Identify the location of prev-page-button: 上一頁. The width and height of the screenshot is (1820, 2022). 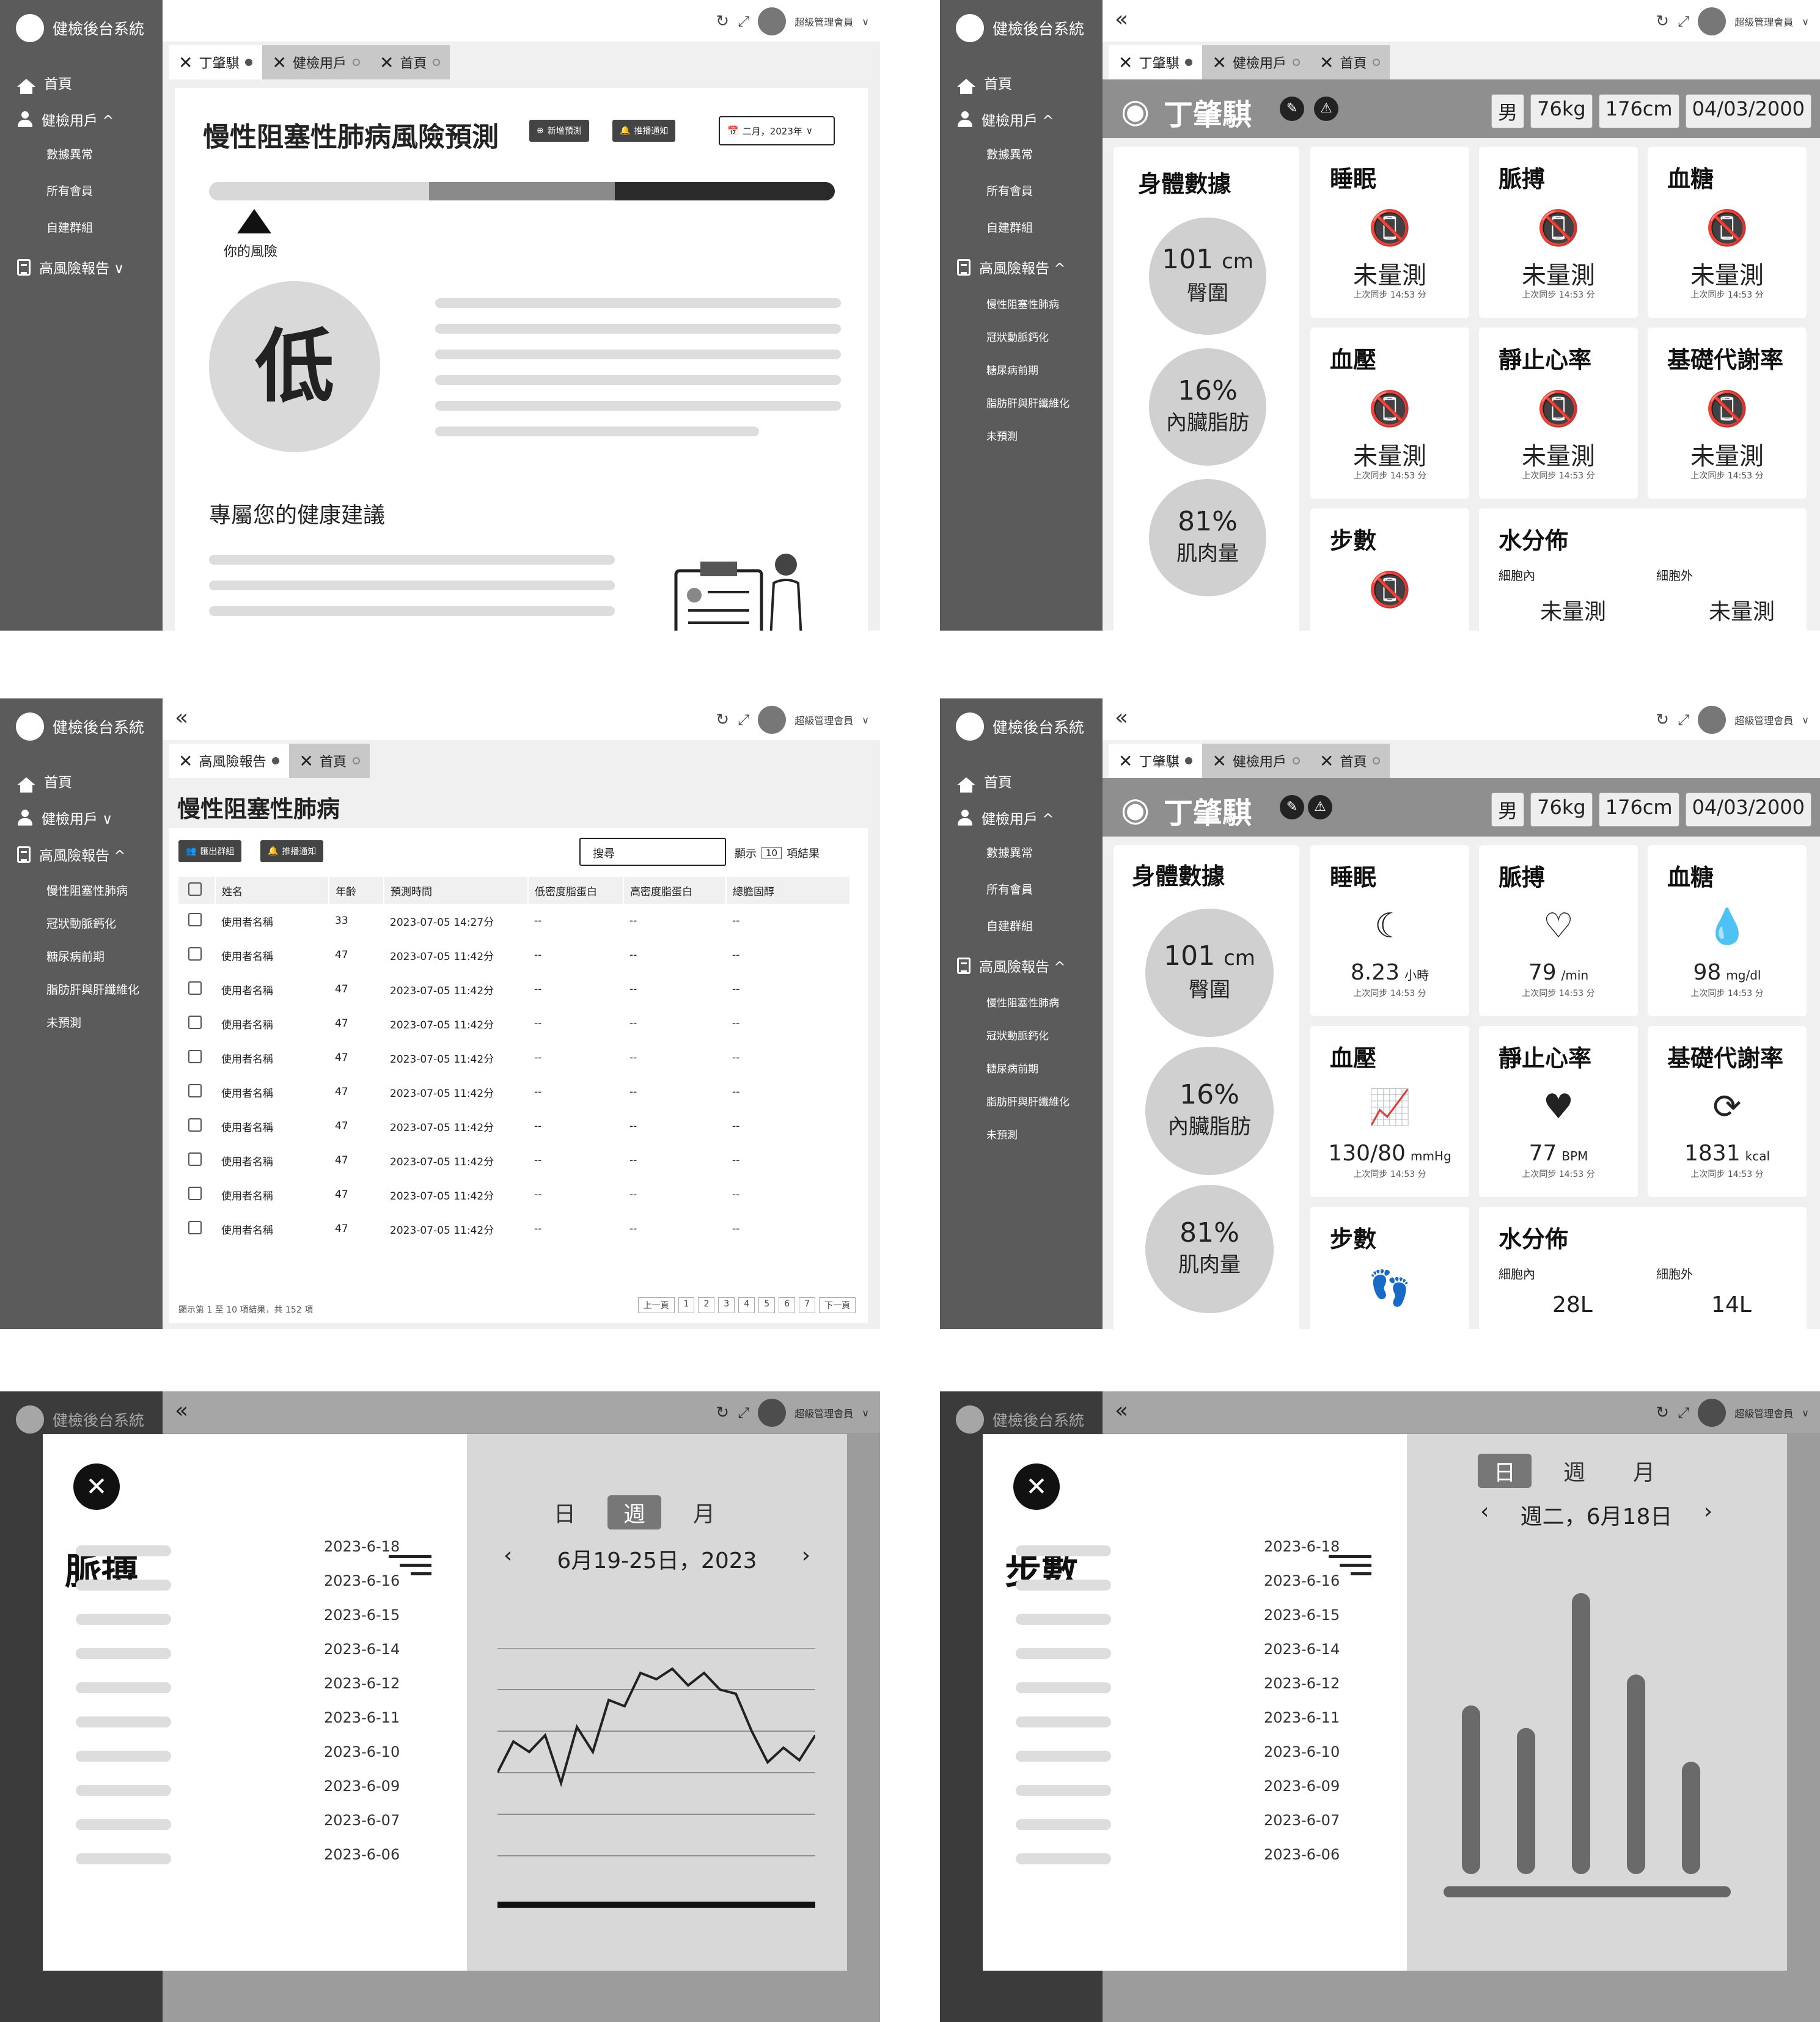
(656, 1305).